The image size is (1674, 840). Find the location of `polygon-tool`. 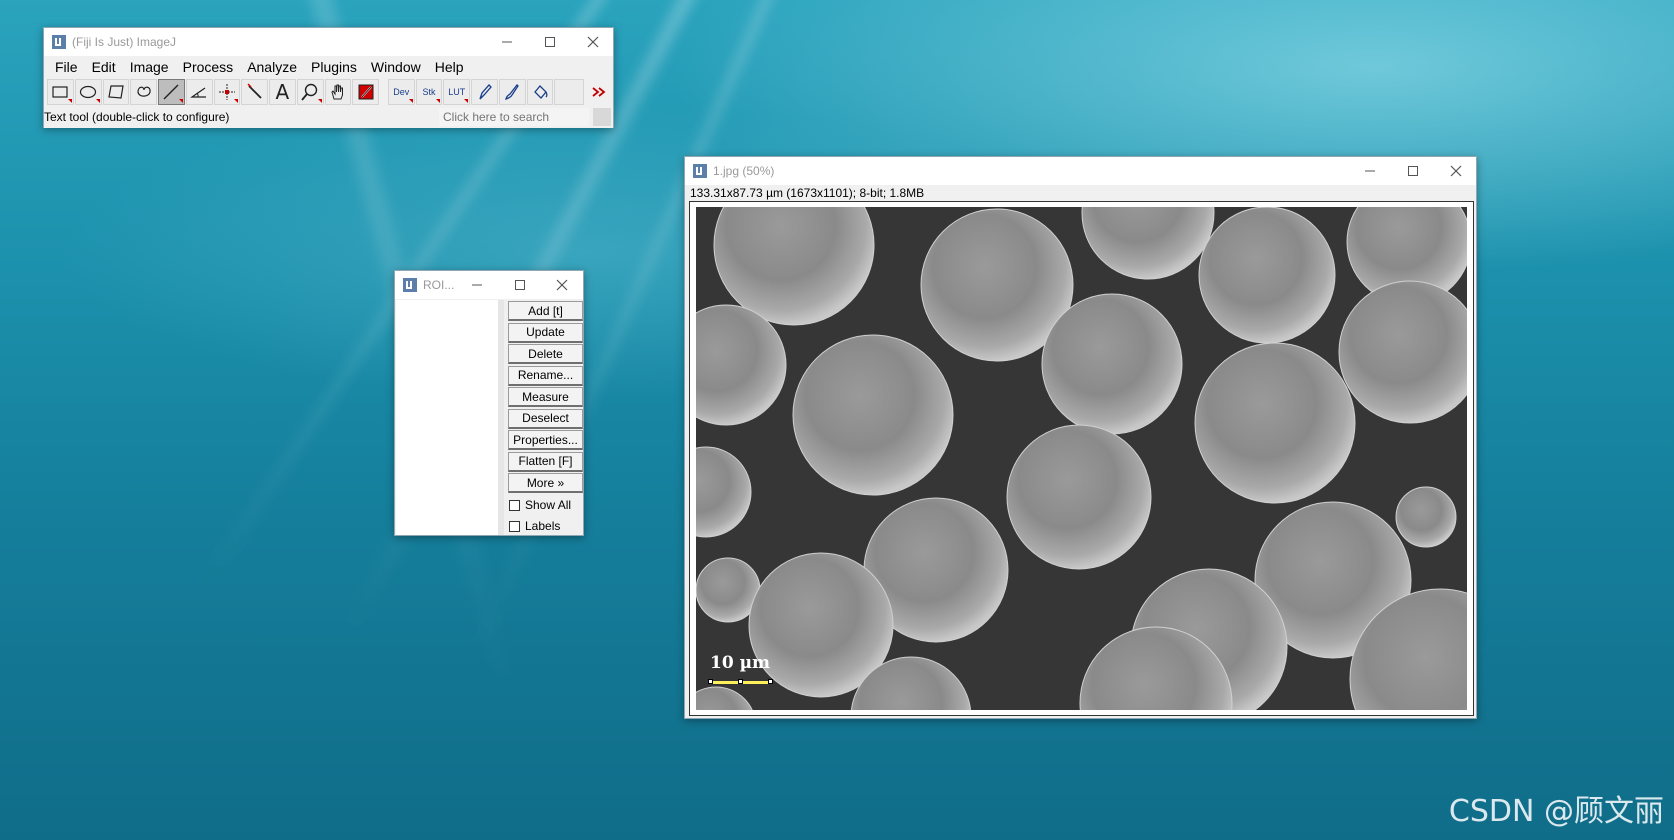

polygon-tool is located at coordinates (116, 92).